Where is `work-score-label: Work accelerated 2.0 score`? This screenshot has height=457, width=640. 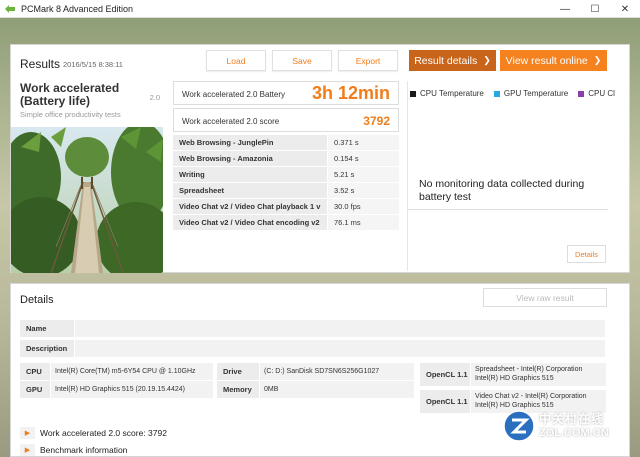 work-score-label: Work accelerated 2.0 score is located at coordinates (231, 121).